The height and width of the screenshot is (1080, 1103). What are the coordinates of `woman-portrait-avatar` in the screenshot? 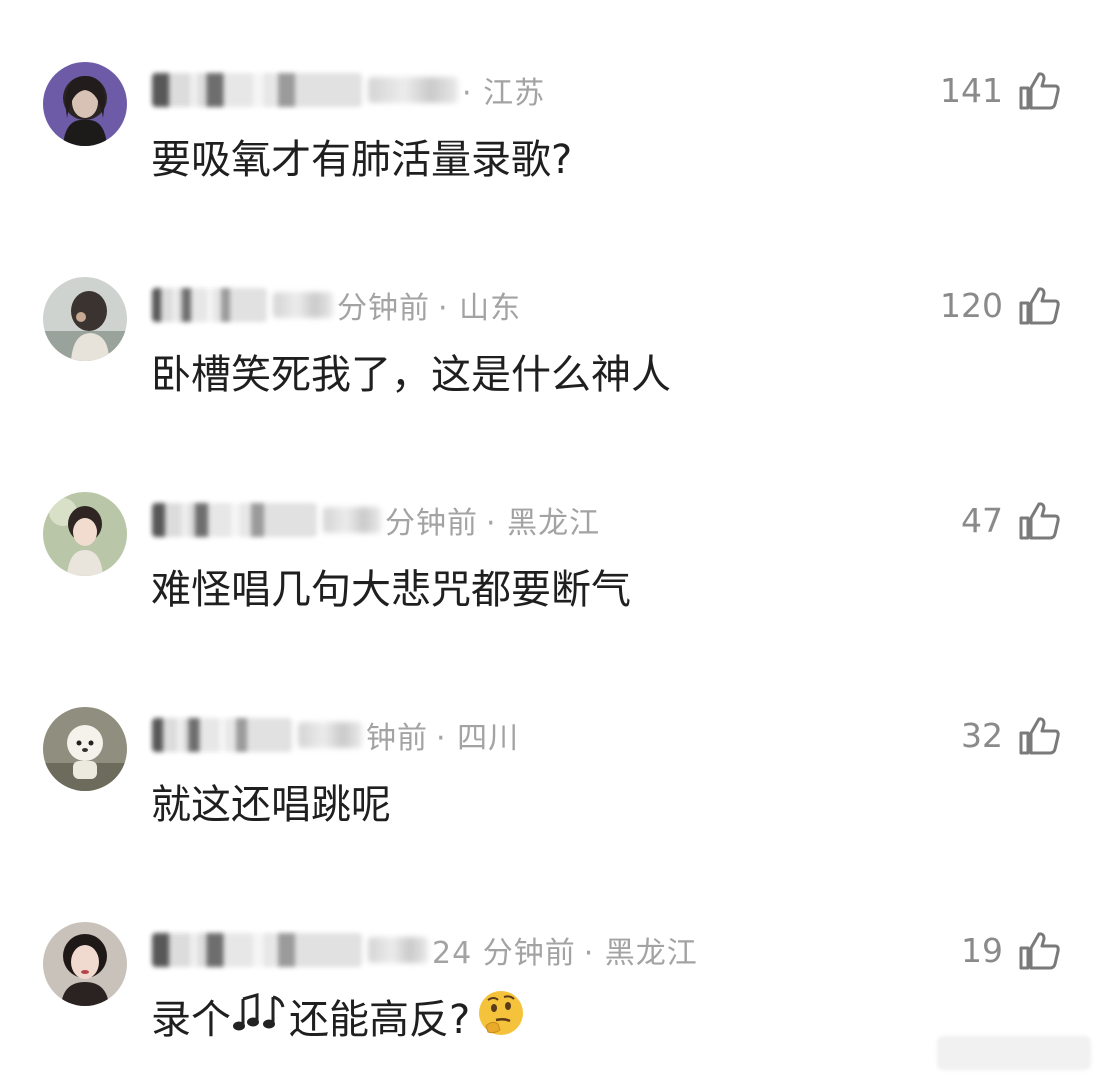 It's located at (85, 964).